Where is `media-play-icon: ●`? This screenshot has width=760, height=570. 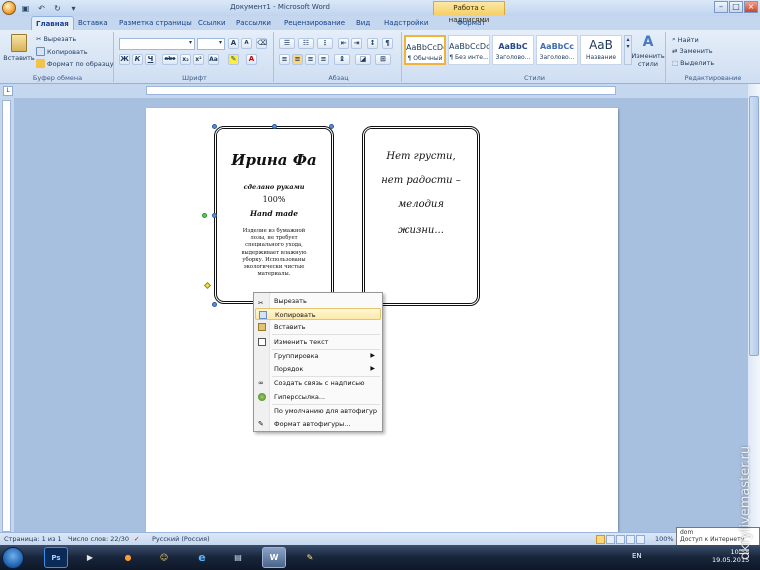
media-play-icon: ● is located at coordinates (128, 557).